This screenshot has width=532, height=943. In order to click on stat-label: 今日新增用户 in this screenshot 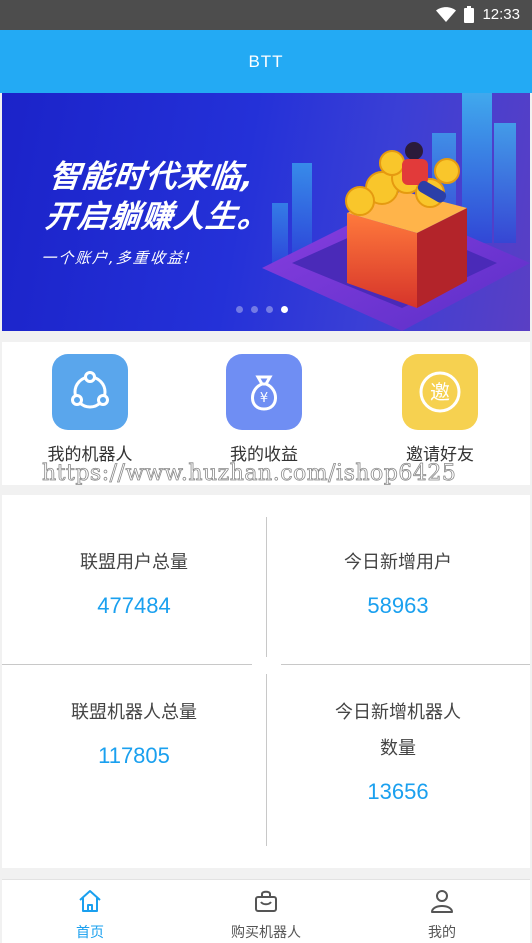, I will do `click(398, 562)`.